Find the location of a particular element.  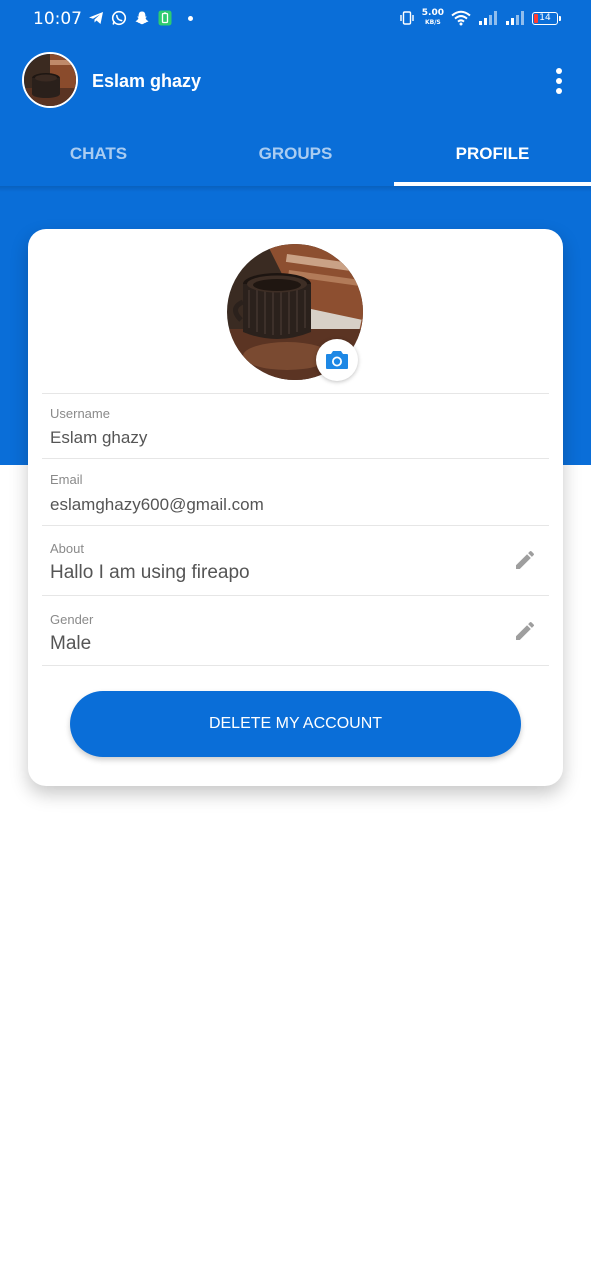

tab-bar: CHATS GROUPS PROFILE is located at coordinates (295, 155).